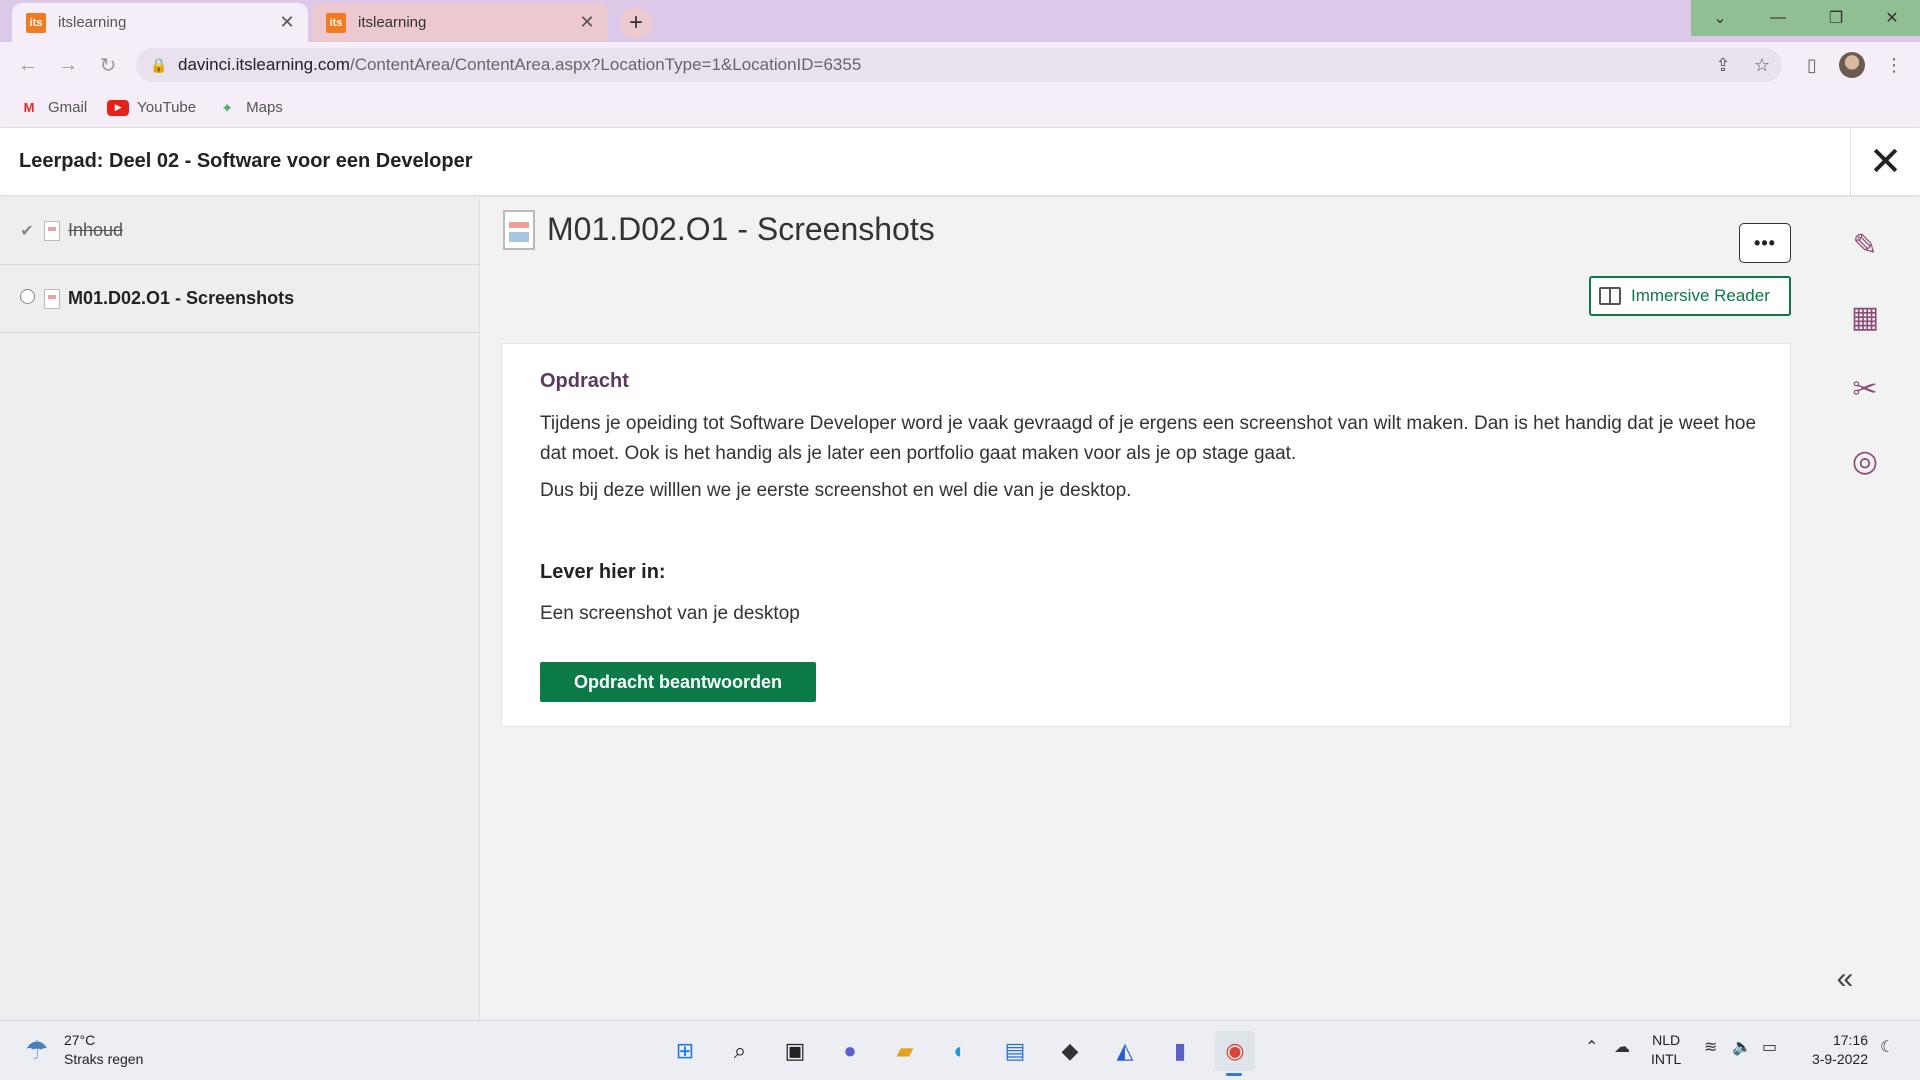 Image resolution: width=1920 pixels, height=1080 pixels. I want to click on umbrella-rain-icon: ☂, so click(37, 1049).